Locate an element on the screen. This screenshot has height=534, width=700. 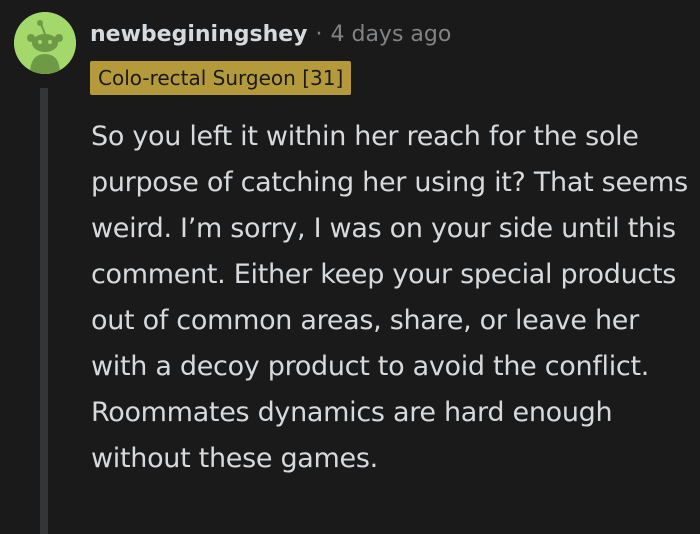
username-link: newbeginingshey is located at coordinates (199, 34).